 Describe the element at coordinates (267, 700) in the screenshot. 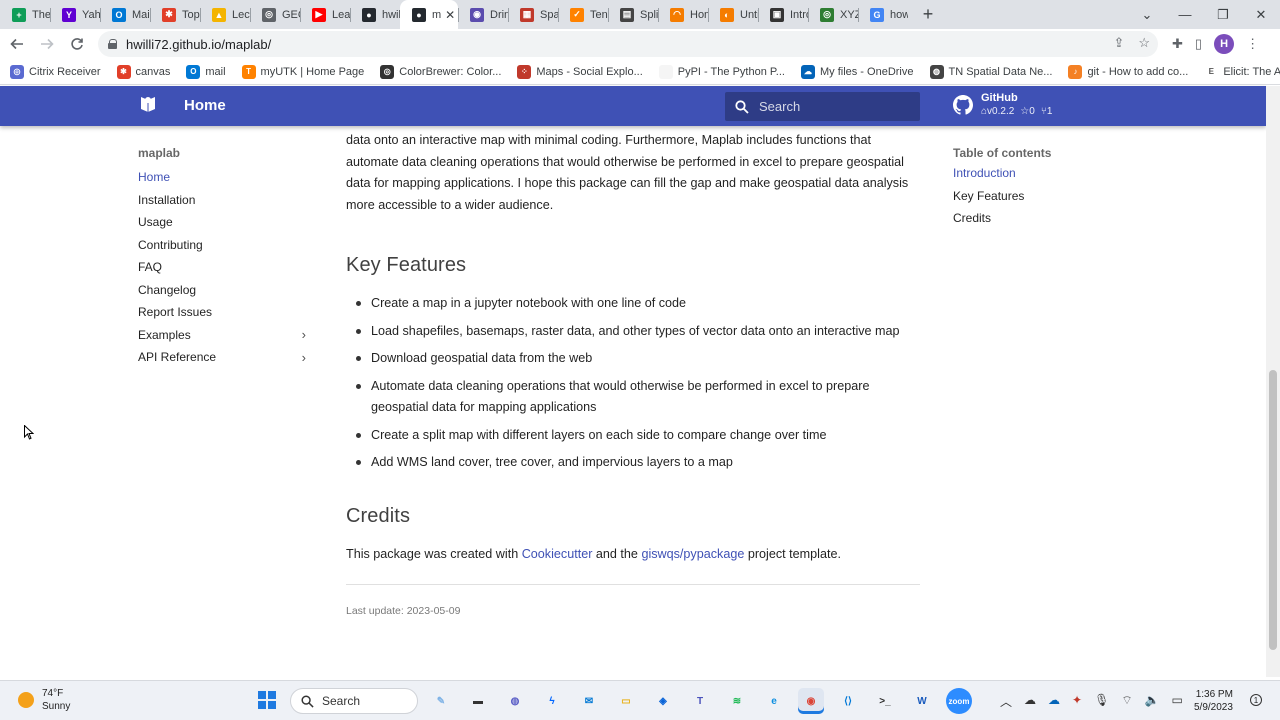

I see `start-button` at that location.